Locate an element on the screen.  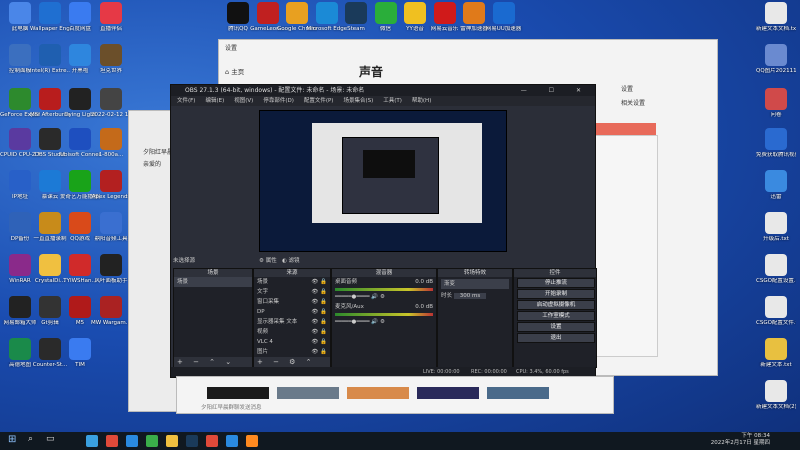
chat-tab-1: 夕阳红早晨 is located at coordinates (158, 151).